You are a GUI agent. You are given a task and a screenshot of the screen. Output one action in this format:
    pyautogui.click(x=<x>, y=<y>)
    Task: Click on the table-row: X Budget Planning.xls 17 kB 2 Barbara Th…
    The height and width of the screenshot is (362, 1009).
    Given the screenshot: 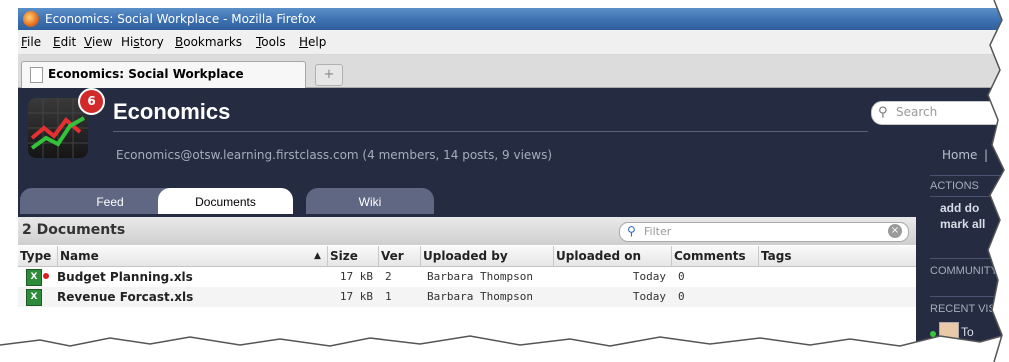 What is the action you would take?
    pyautogui.click(x=467, y=277)
    